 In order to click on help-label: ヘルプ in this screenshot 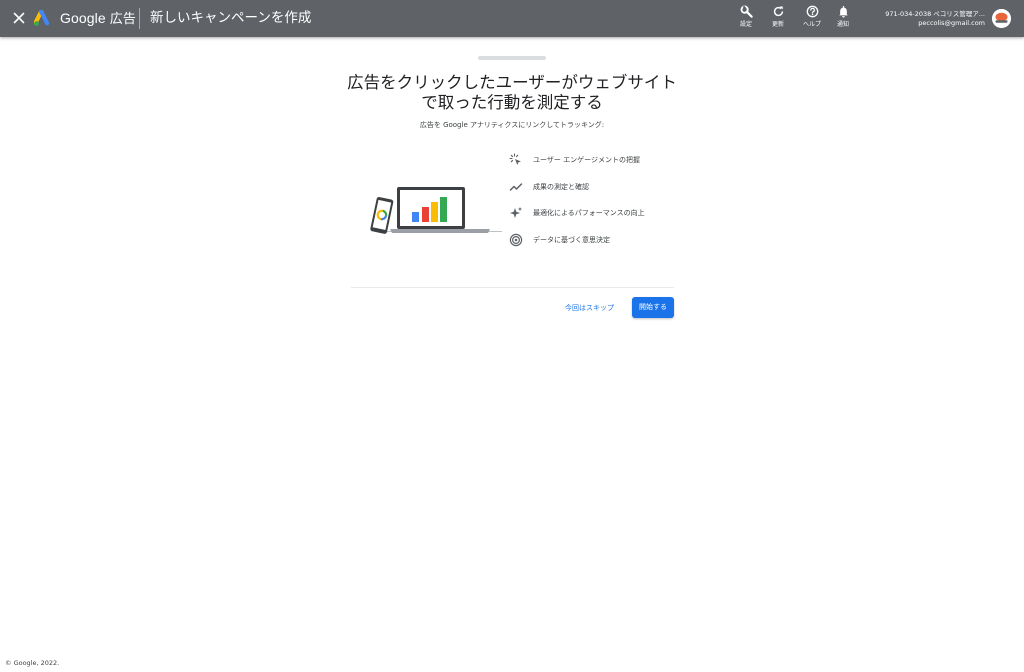, I will do `click(811, 24)`.